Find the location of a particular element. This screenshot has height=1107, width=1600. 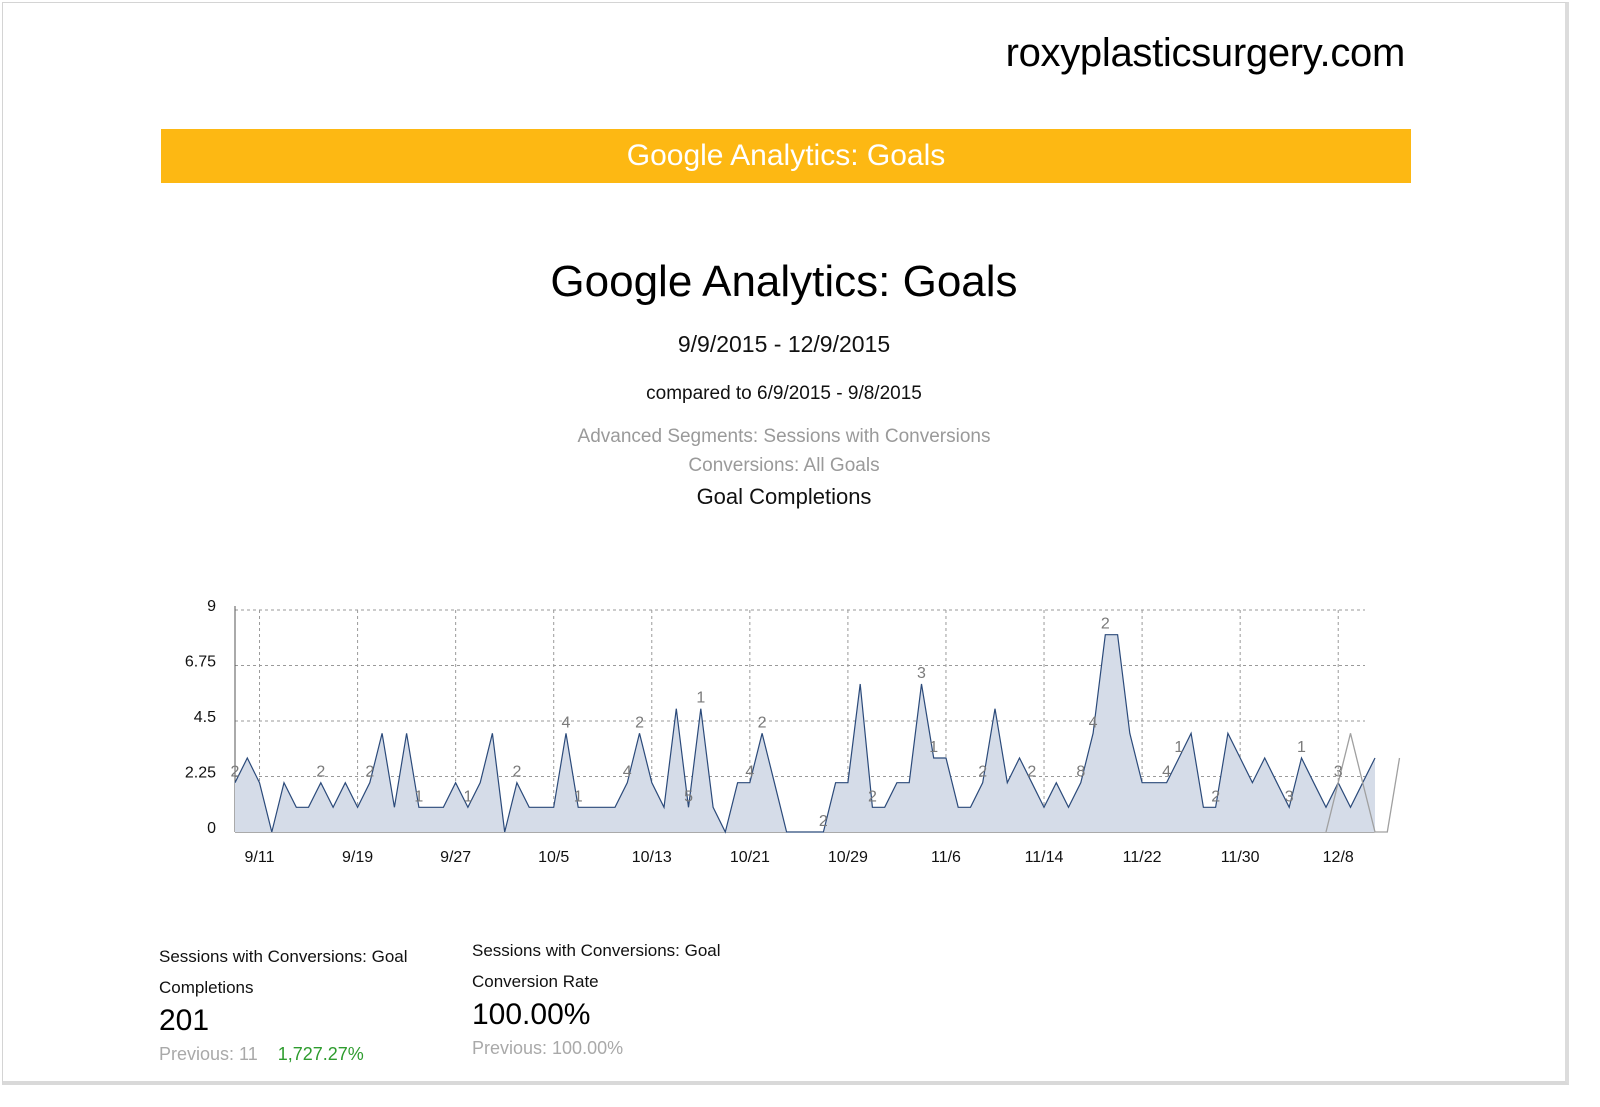

x-tick-label: 12/8 is located at coordinates (1338, 857).